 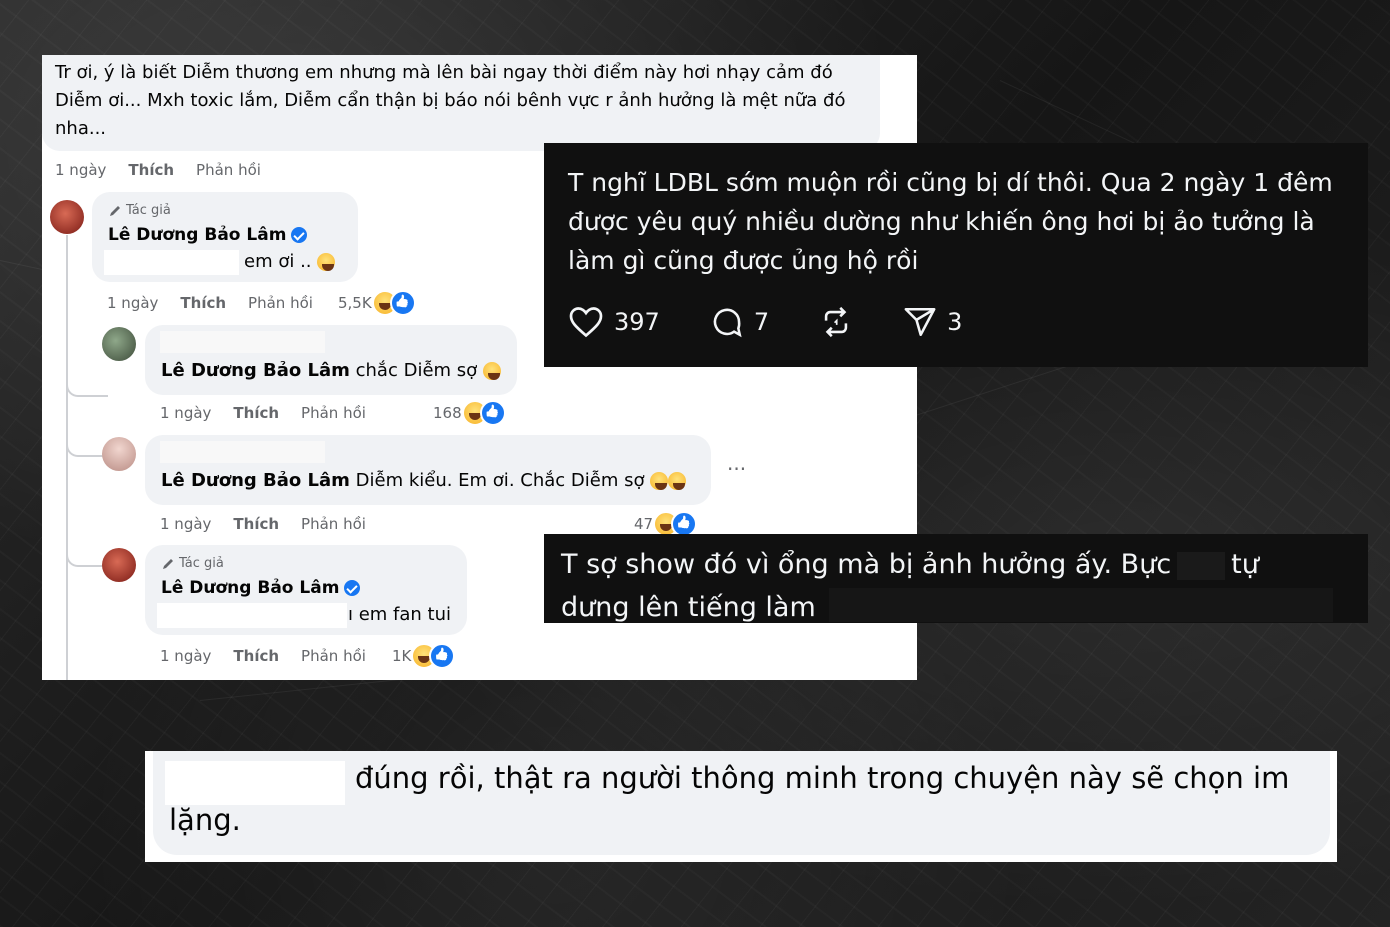 I want to click on comment-action: 7, so click(x=739, y=322).